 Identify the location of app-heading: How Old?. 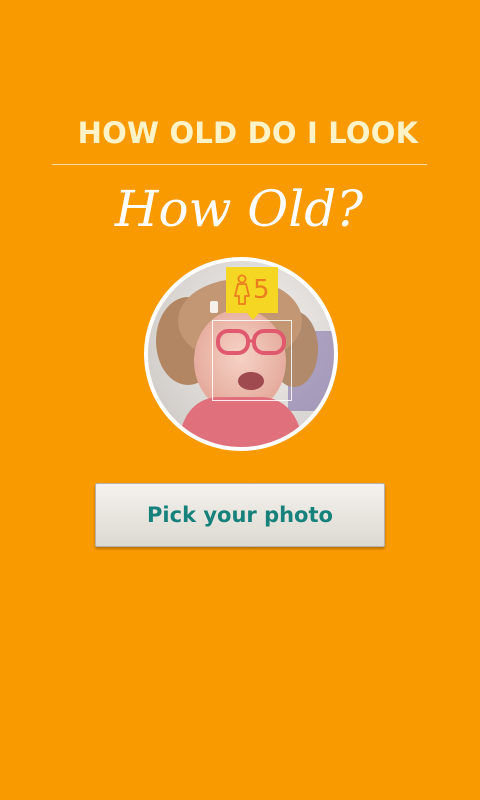
(239, 209).